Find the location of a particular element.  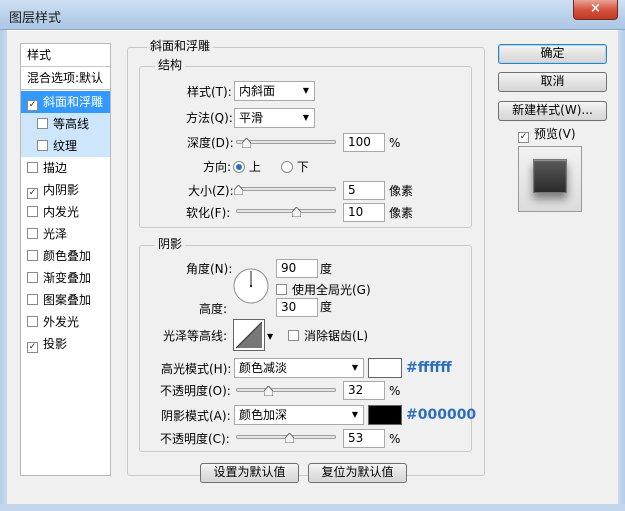

highlight-opacity-label: 不透明度(O): is located at coordinates (195, 391).